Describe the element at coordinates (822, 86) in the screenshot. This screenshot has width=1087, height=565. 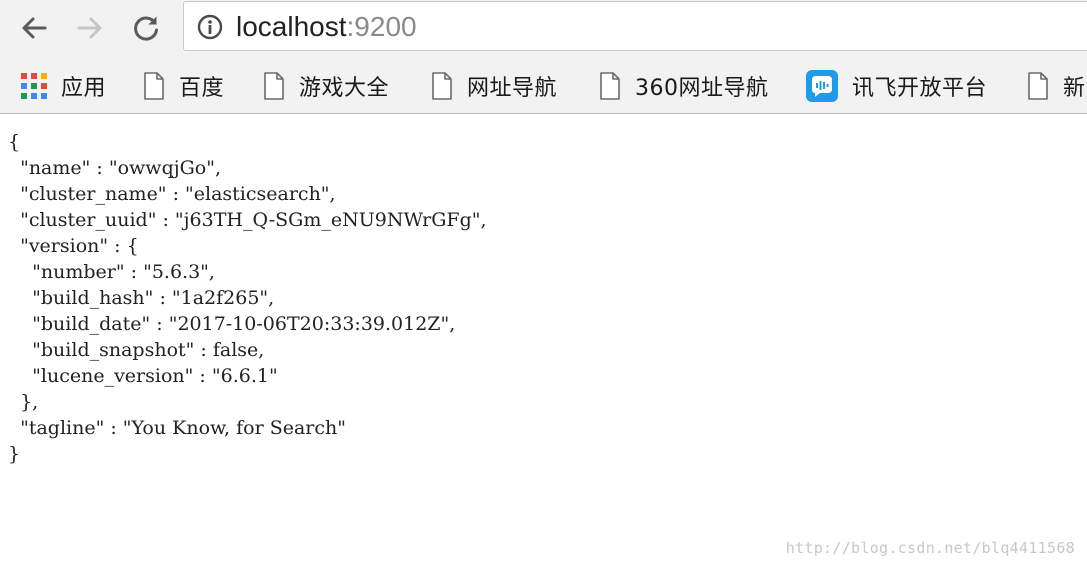
I see `xunfei-icon` at that location.